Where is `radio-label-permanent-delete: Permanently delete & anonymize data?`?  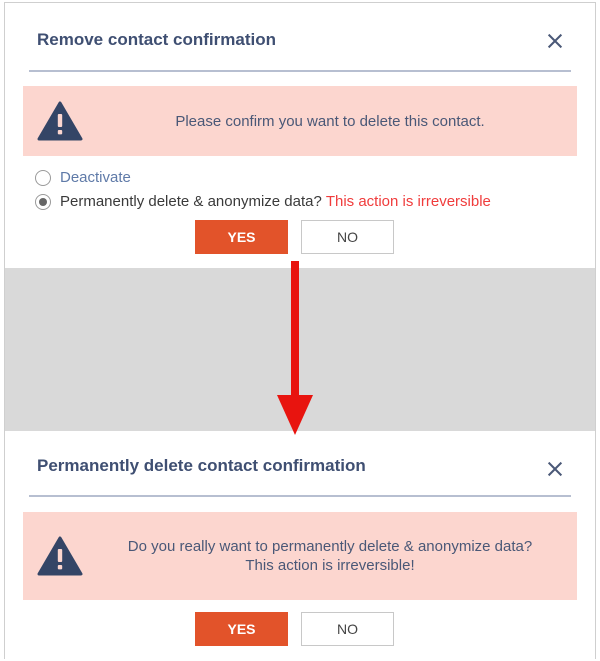
radio-label-permanent-delete: Permanently delete & anonymize data? is located at coordinates (191, 201).